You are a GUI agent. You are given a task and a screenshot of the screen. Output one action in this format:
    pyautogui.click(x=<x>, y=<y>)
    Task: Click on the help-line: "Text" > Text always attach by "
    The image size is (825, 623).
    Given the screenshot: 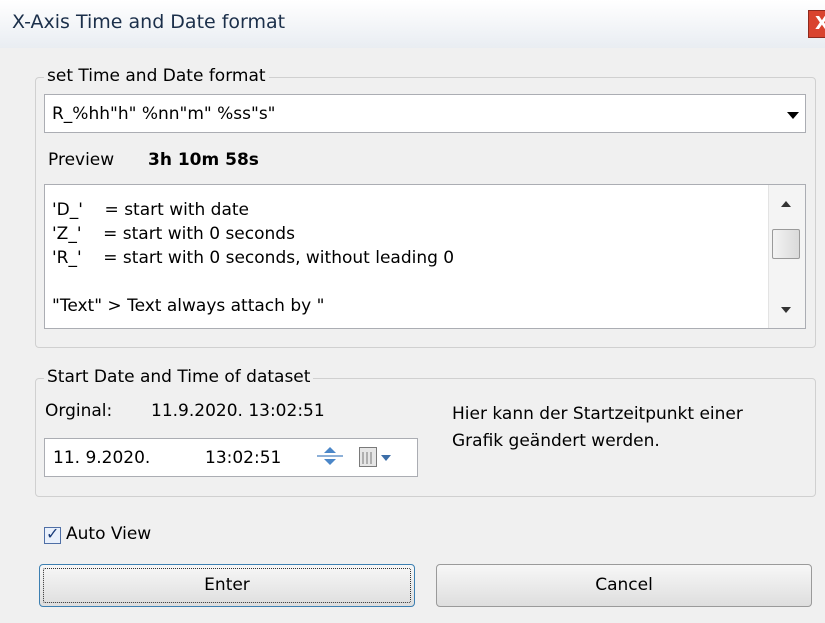 What is the action you would take?
    pyautogui.click(x=188, y=306)
    